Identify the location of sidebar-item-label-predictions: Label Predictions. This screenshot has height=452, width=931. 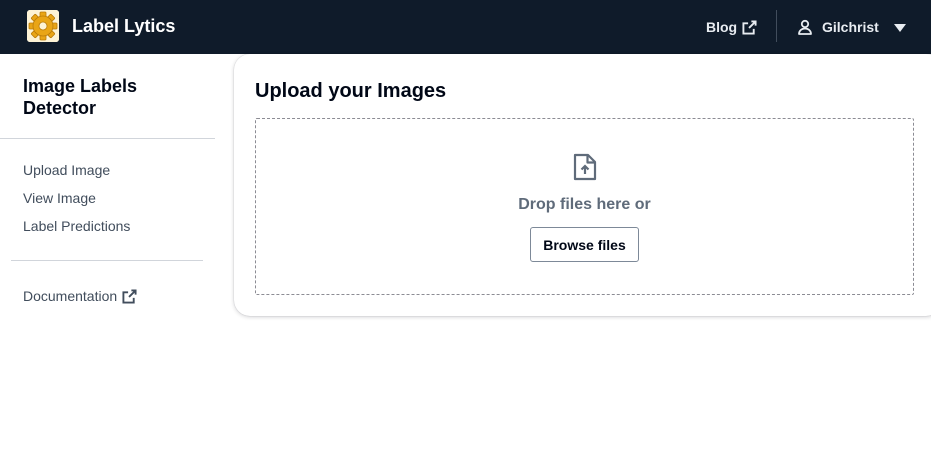
(76, 226).